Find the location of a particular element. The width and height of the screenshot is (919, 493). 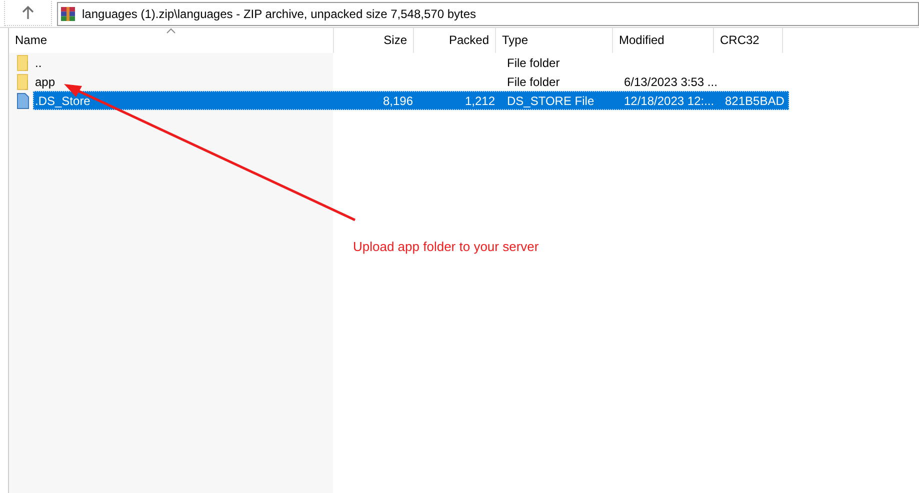

sort-caret-icon is located at coordinates (171, 31).